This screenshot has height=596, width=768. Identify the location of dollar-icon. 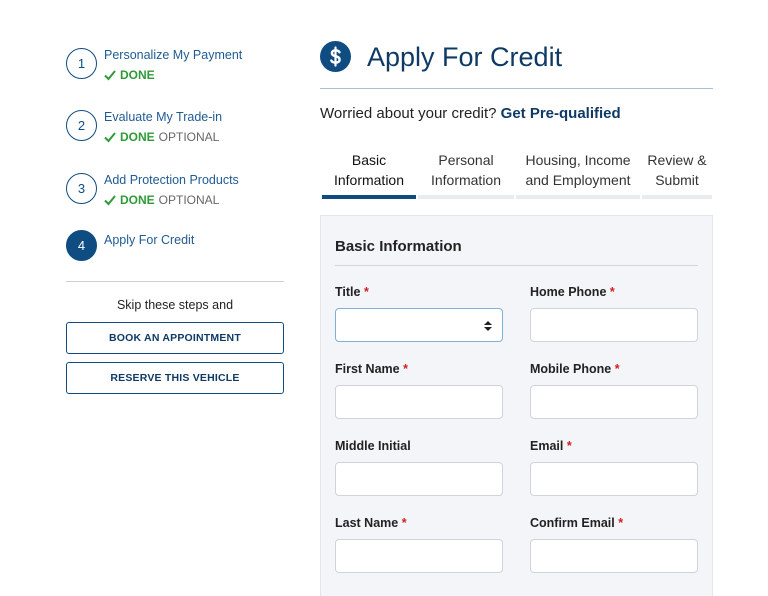
(335, 56).